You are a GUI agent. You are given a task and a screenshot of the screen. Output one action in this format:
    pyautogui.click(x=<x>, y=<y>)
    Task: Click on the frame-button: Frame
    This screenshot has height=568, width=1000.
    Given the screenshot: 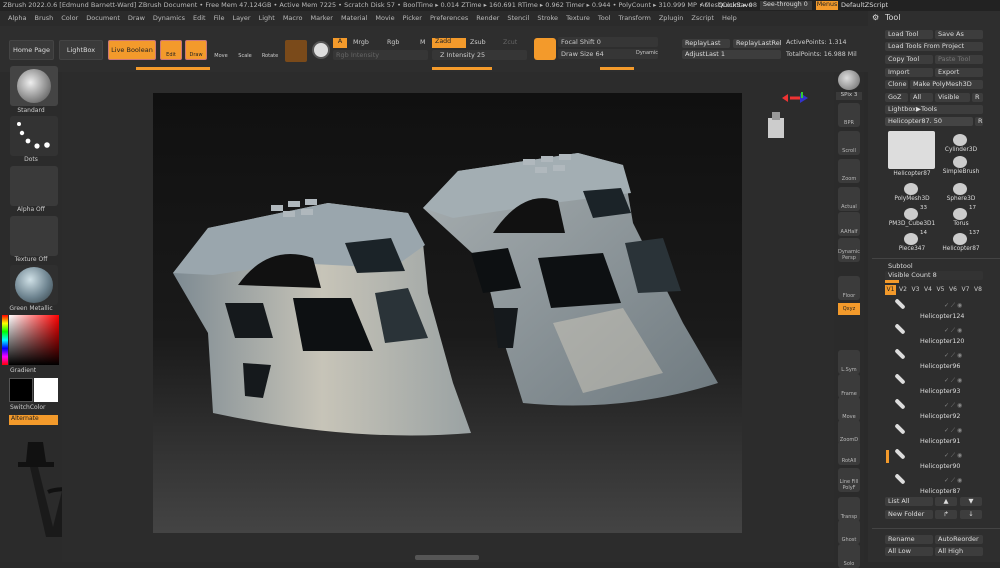 What is the action you would take?
    pyautogui.click(x=849, y=386)
    